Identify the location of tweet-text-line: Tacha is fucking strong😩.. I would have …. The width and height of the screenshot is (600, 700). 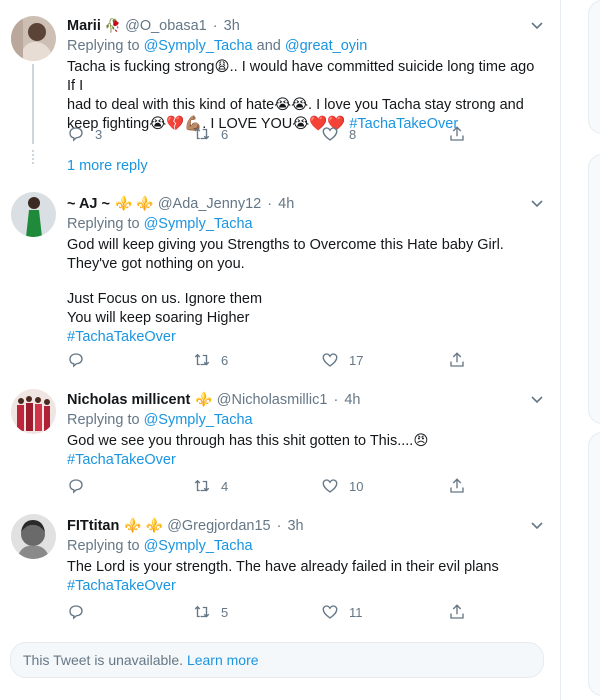
(301, 76).